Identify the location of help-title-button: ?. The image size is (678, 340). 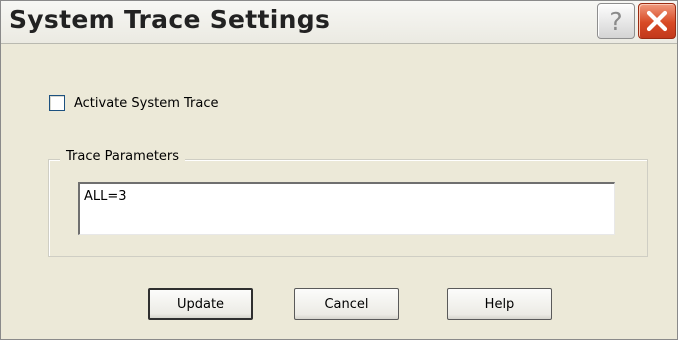
(616, 21).